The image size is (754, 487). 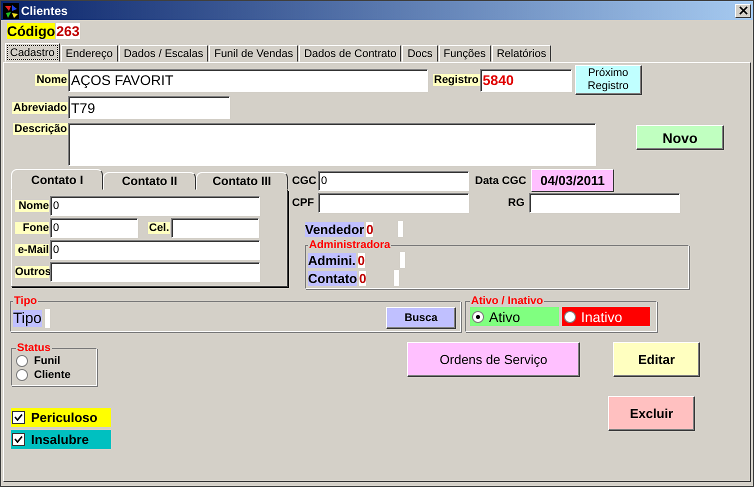 What do you see at coordinates (608, 80) in the screenshot?
I see `next-record-button: Próximo Registro` at bounding box center [608, 80].